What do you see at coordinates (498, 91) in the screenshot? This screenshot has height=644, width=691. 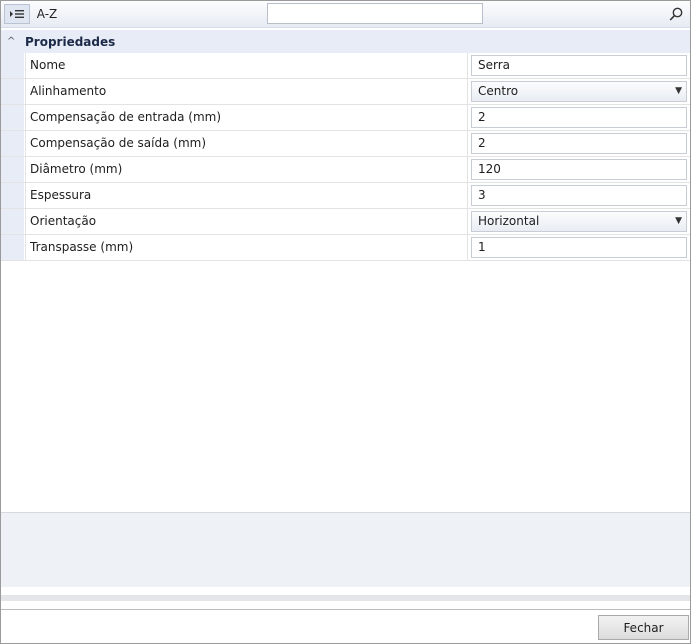 I see `dropdown-value: Centro` at bounding box center [498, 91].